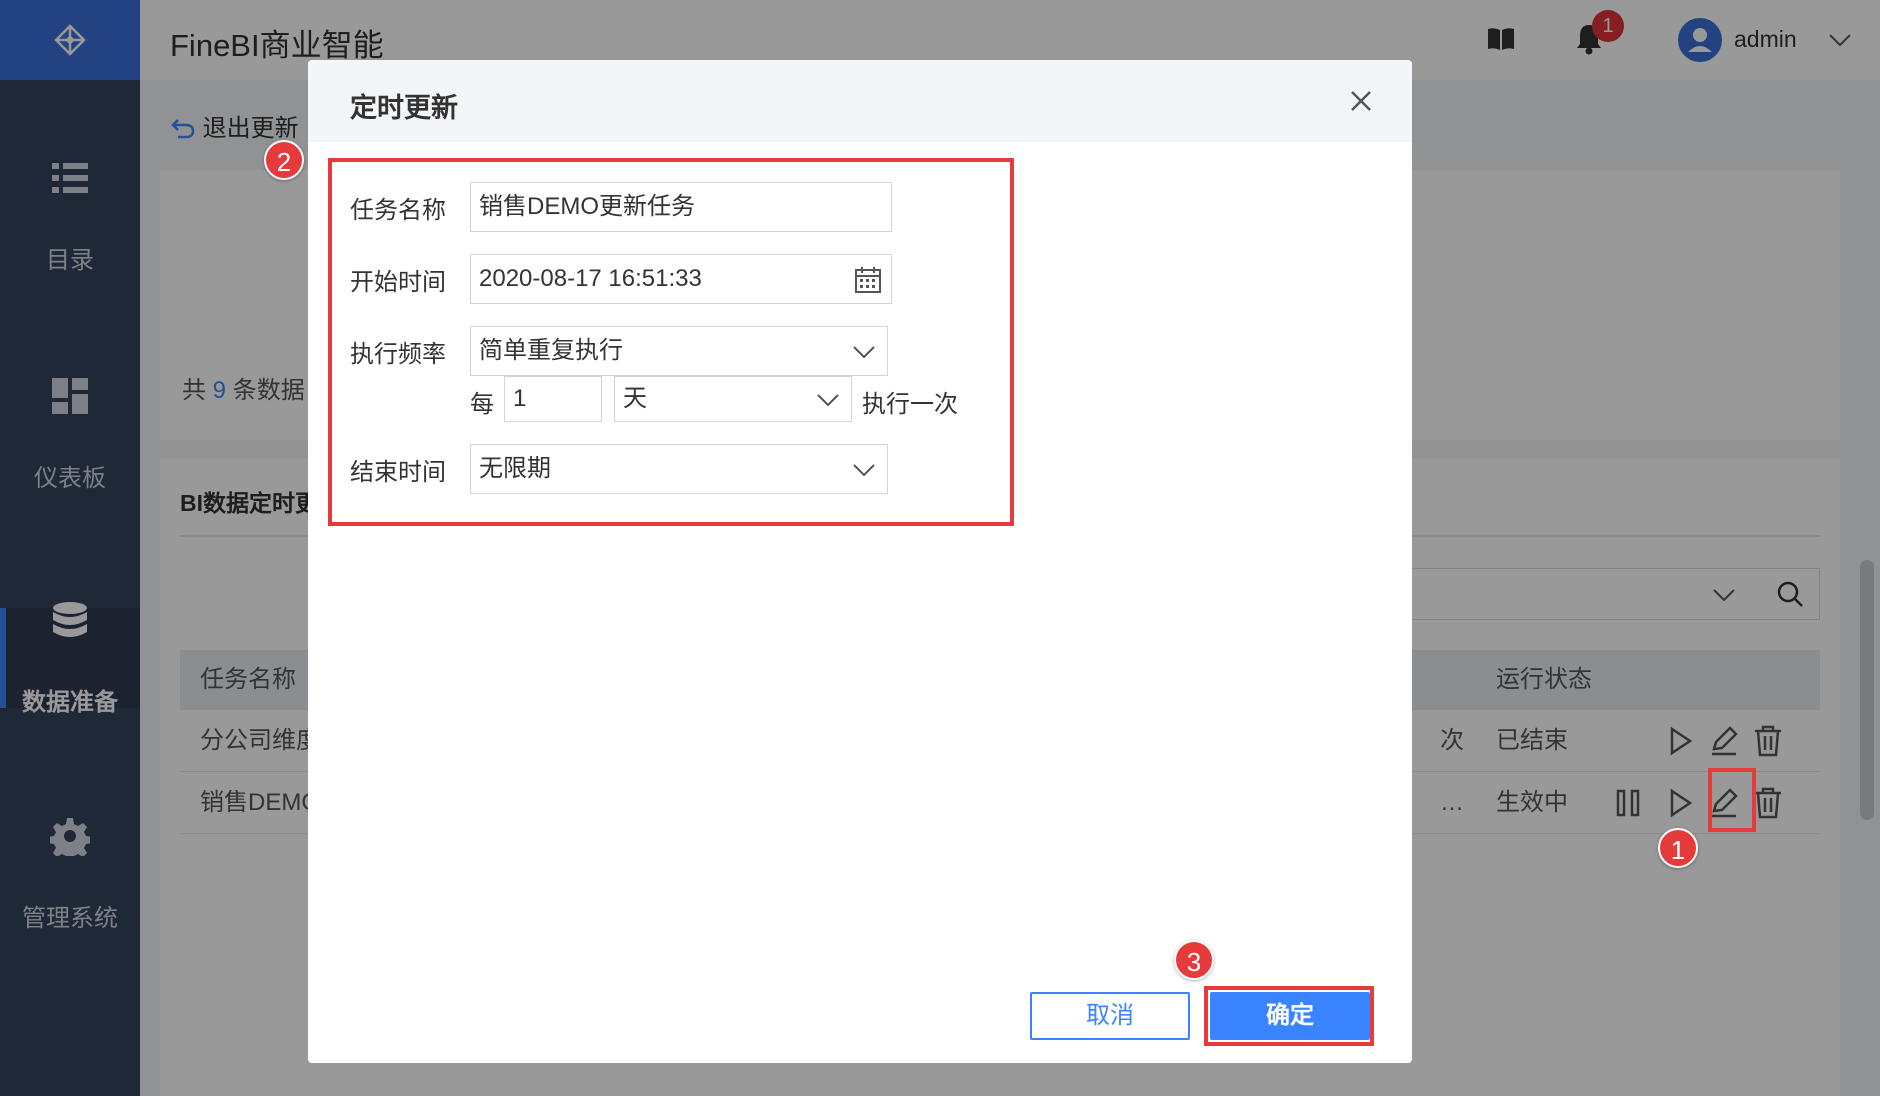  Describe the element at coordinates (1194, 960) in the screenshot. I see `step-marker-3: 3` at that location.